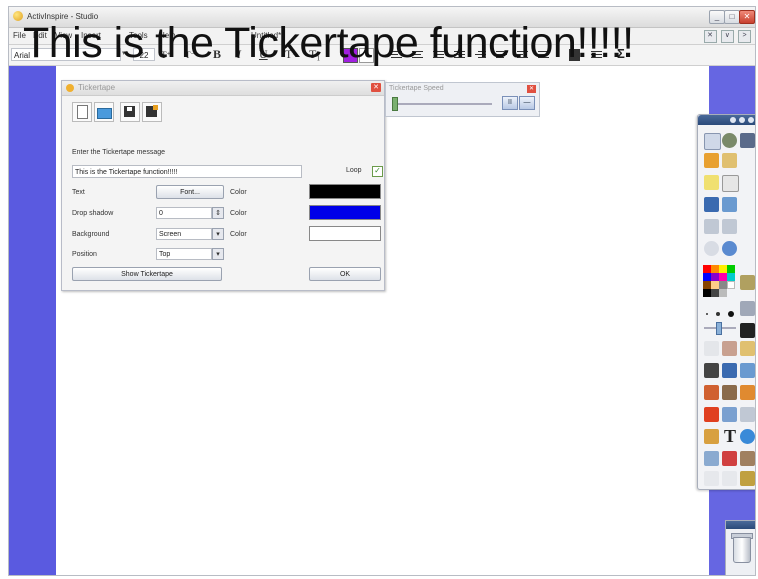  I want to click on color-pink-swatch, so click(723, 277).